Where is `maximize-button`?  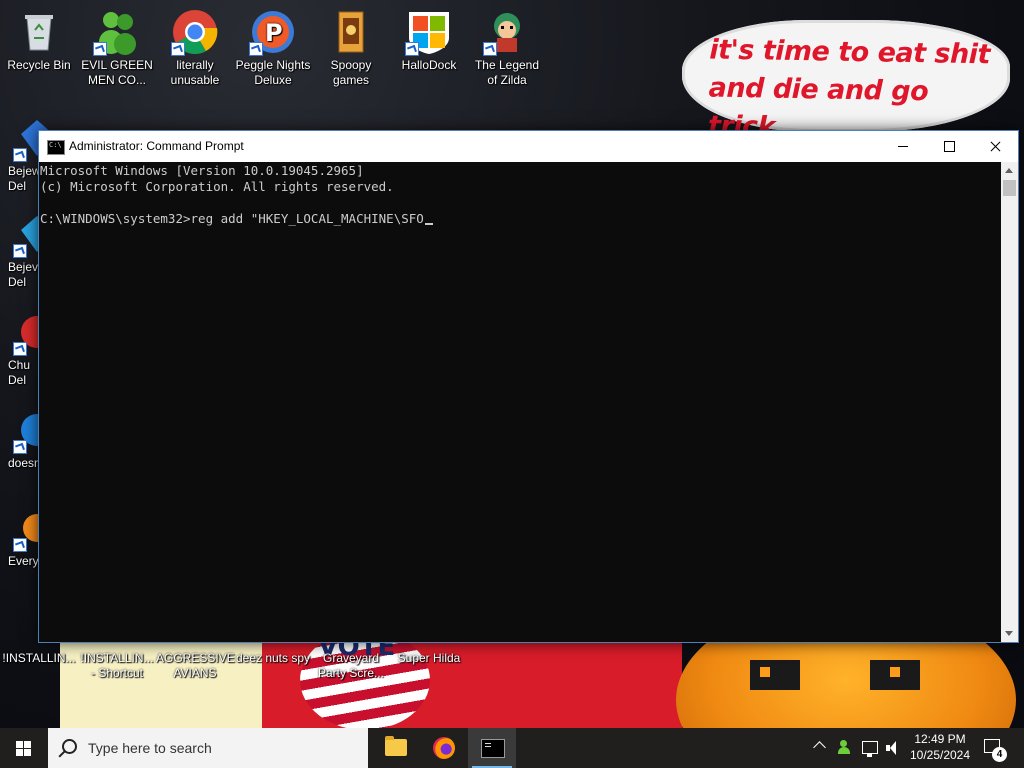
maximize-button is located at coordinates (949, 146).